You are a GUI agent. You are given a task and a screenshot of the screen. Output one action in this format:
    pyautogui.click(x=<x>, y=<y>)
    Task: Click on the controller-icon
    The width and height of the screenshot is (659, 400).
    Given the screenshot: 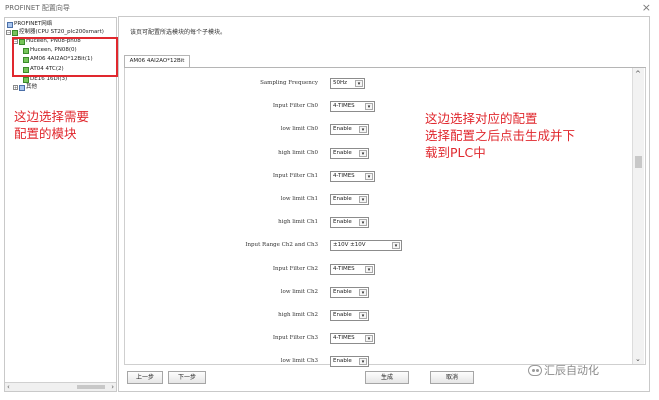 What is the action you would take?
    pyautogui.click(x=15, y=32)
    